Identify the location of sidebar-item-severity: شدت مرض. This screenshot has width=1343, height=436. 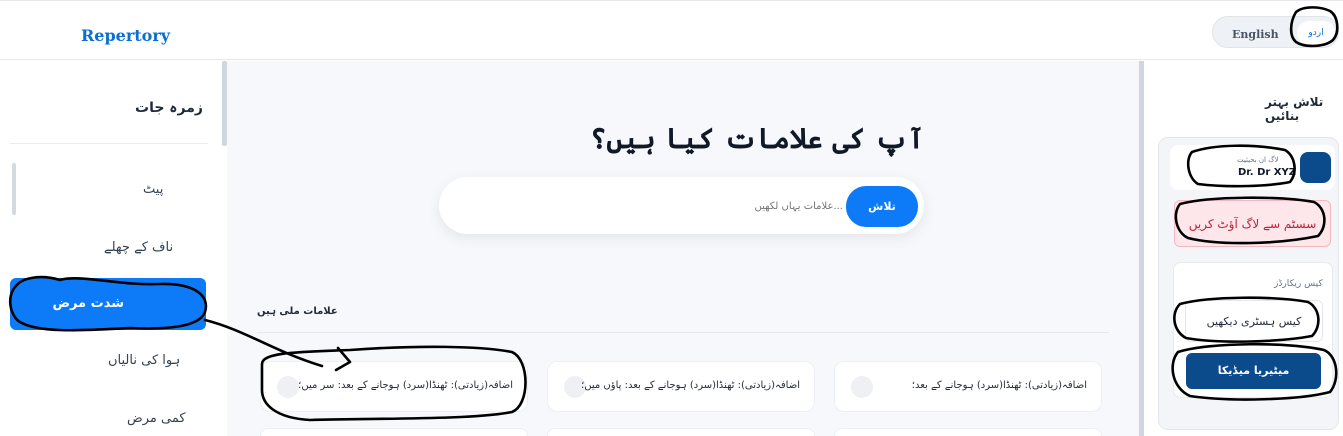
(108, 304).